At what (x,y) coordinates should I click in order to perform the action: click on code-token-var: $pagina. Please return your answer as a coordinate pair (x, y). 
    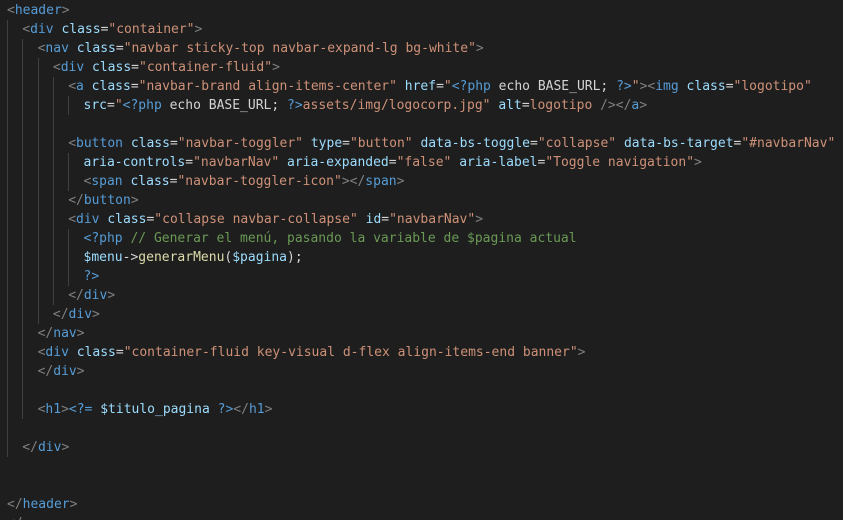
    Looking at the image, I should click on (260, 257).